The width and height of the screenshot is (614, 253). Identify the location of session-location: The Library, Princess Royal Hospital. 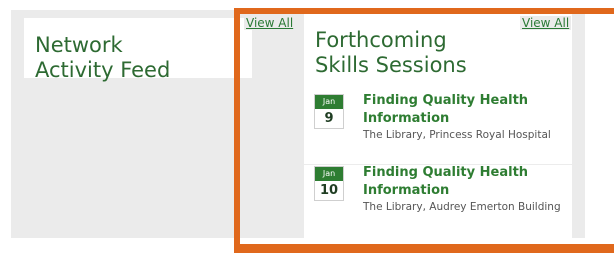
(457, 135).